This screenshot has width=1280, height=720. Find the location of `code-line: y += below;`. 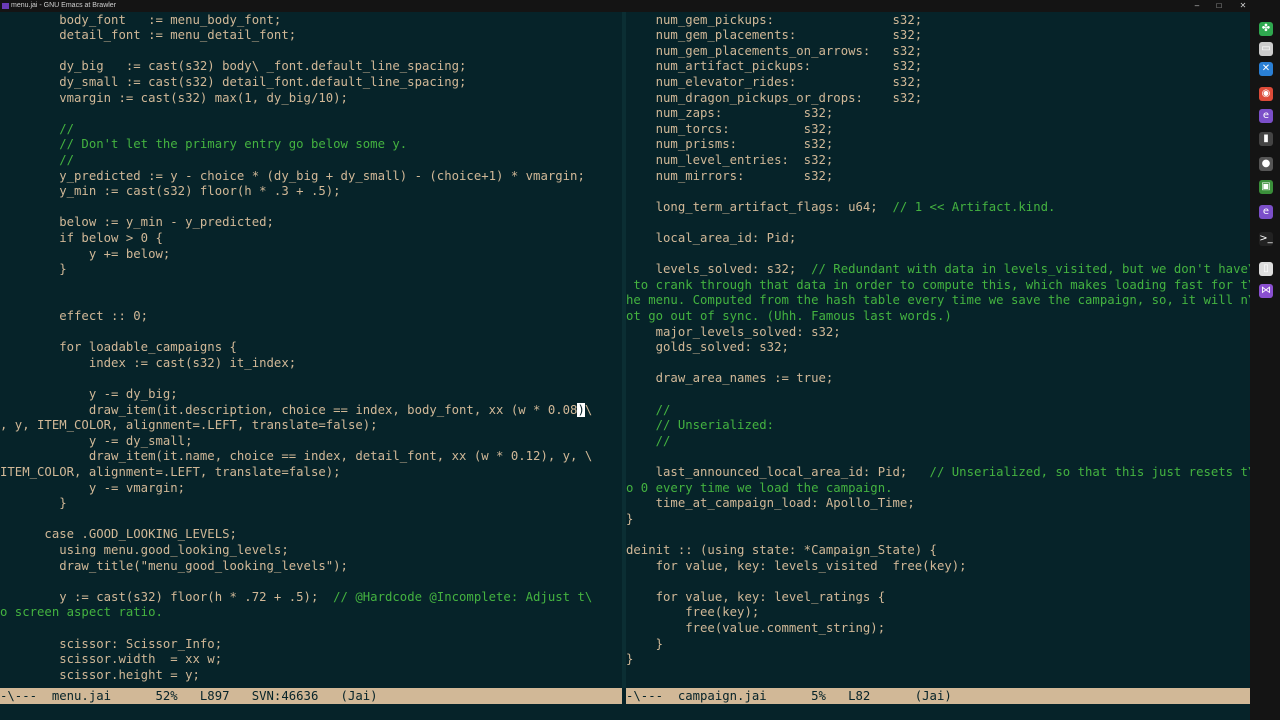

code-line: y += below; is located at coordinates (85, 255).